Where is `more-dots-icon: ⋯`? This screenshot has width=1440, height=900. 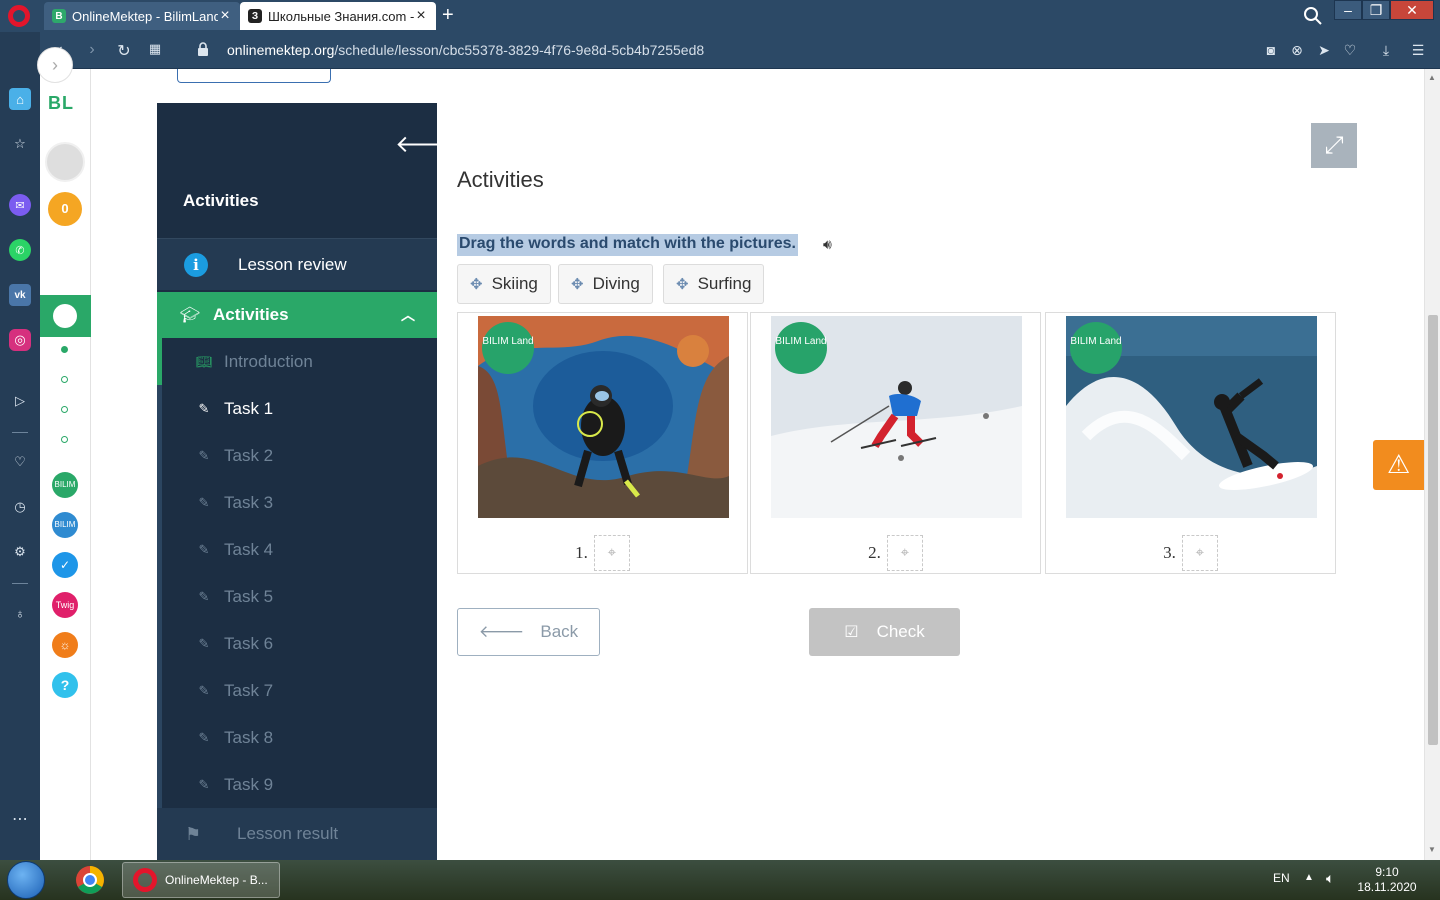 more-dots-icon: ⋯ is located at coordinates (20, 819).